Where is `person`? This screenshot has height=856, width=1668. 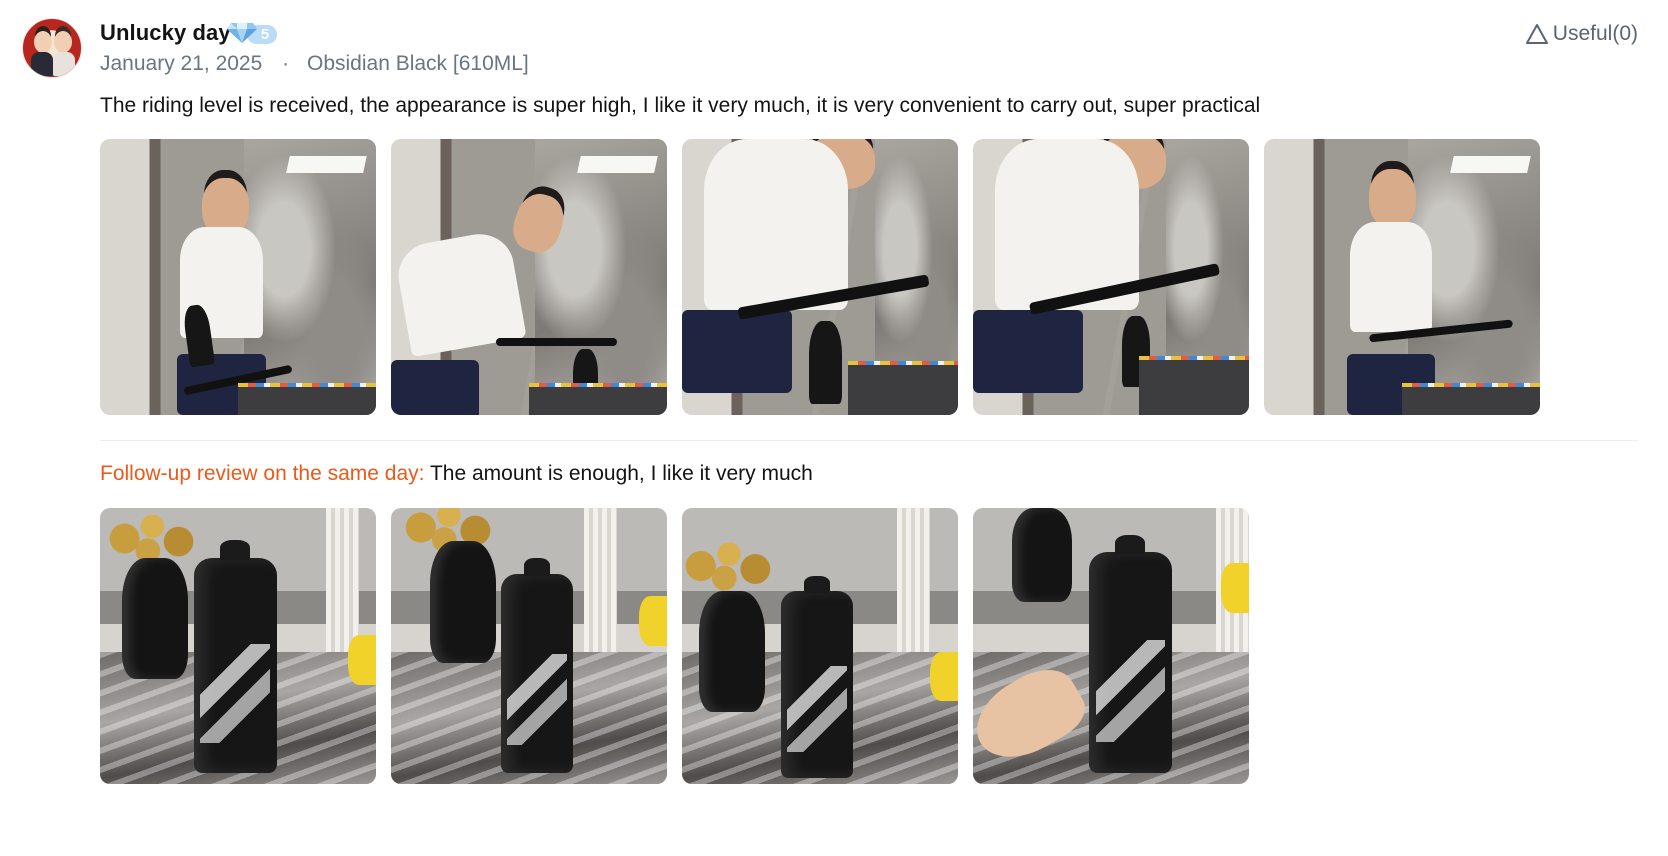 person is located at coordinates (1392, 198).